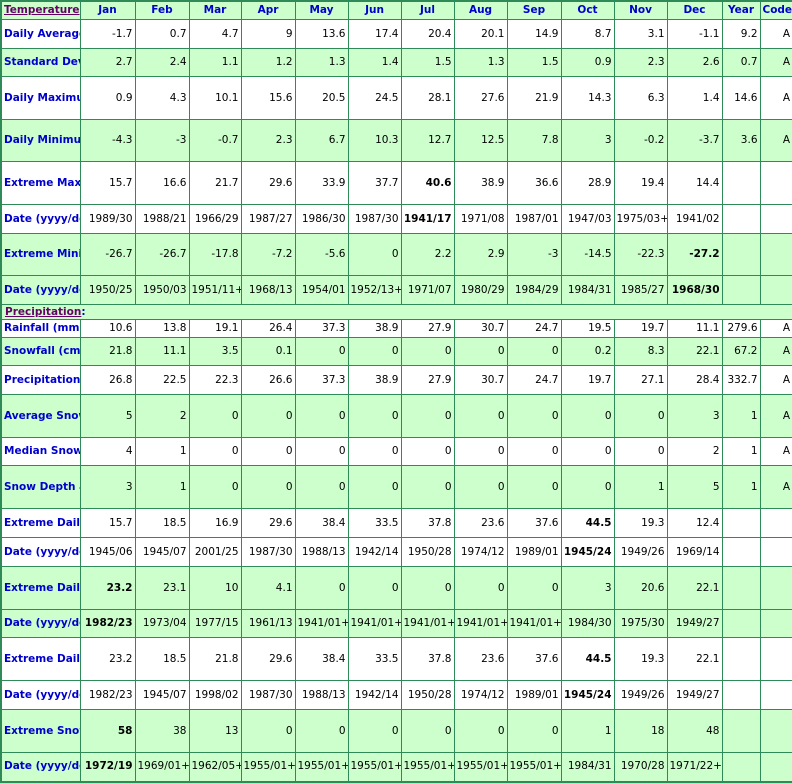 The image size is (792, 783). I want to click on value-cell: 1987/30, so click(374, 219).